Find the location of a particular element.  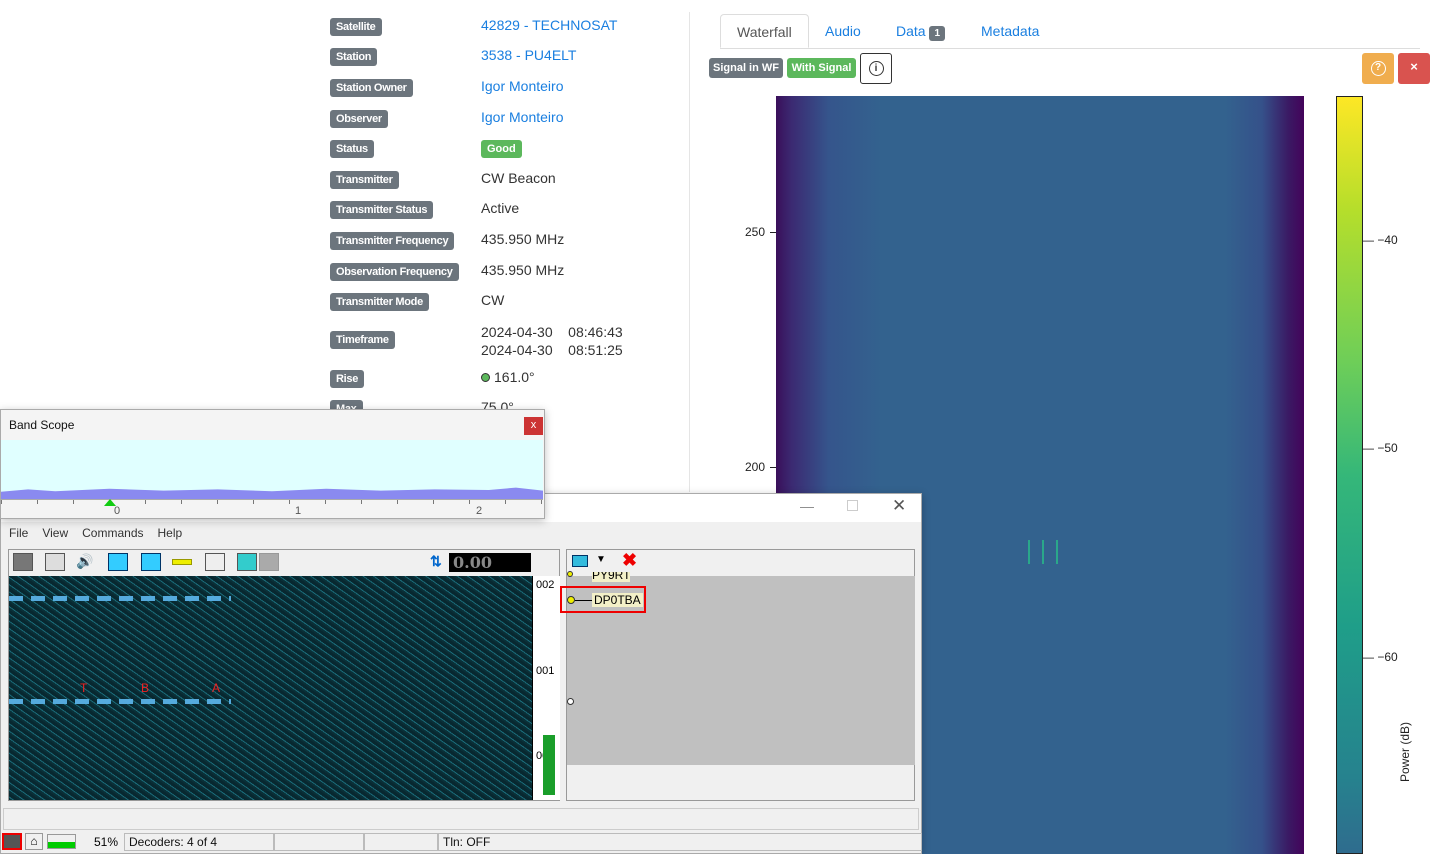

decoded-char: A is located at coordinates (216, 688).